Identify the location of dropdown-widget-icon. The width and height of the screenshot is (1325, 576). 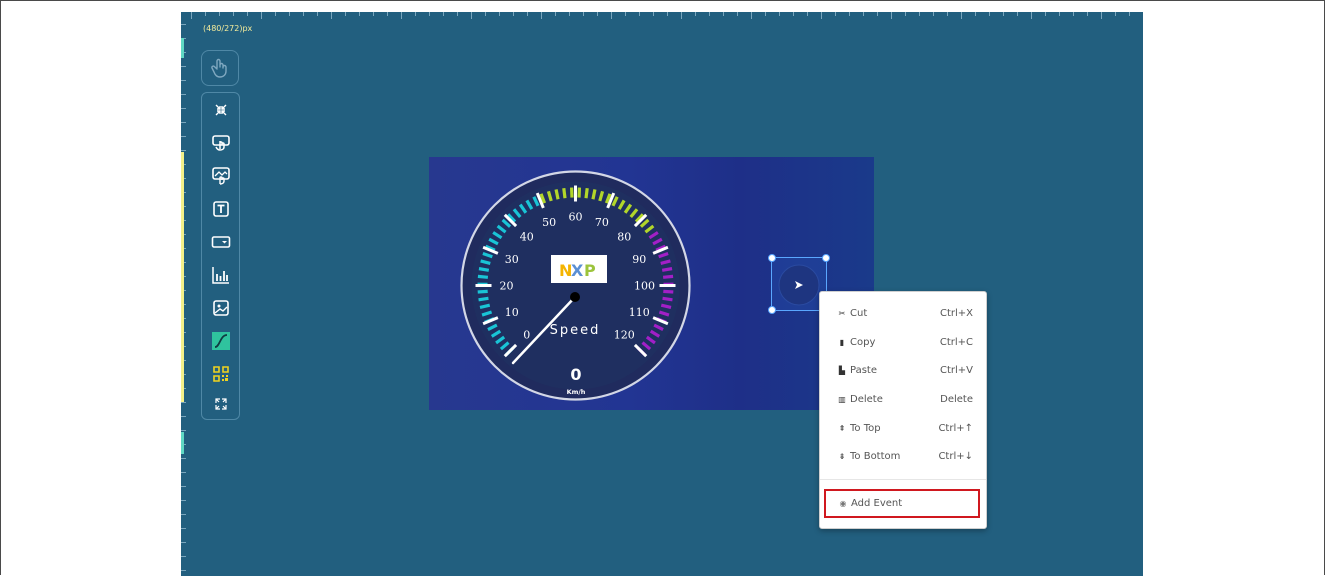
(220, 241).